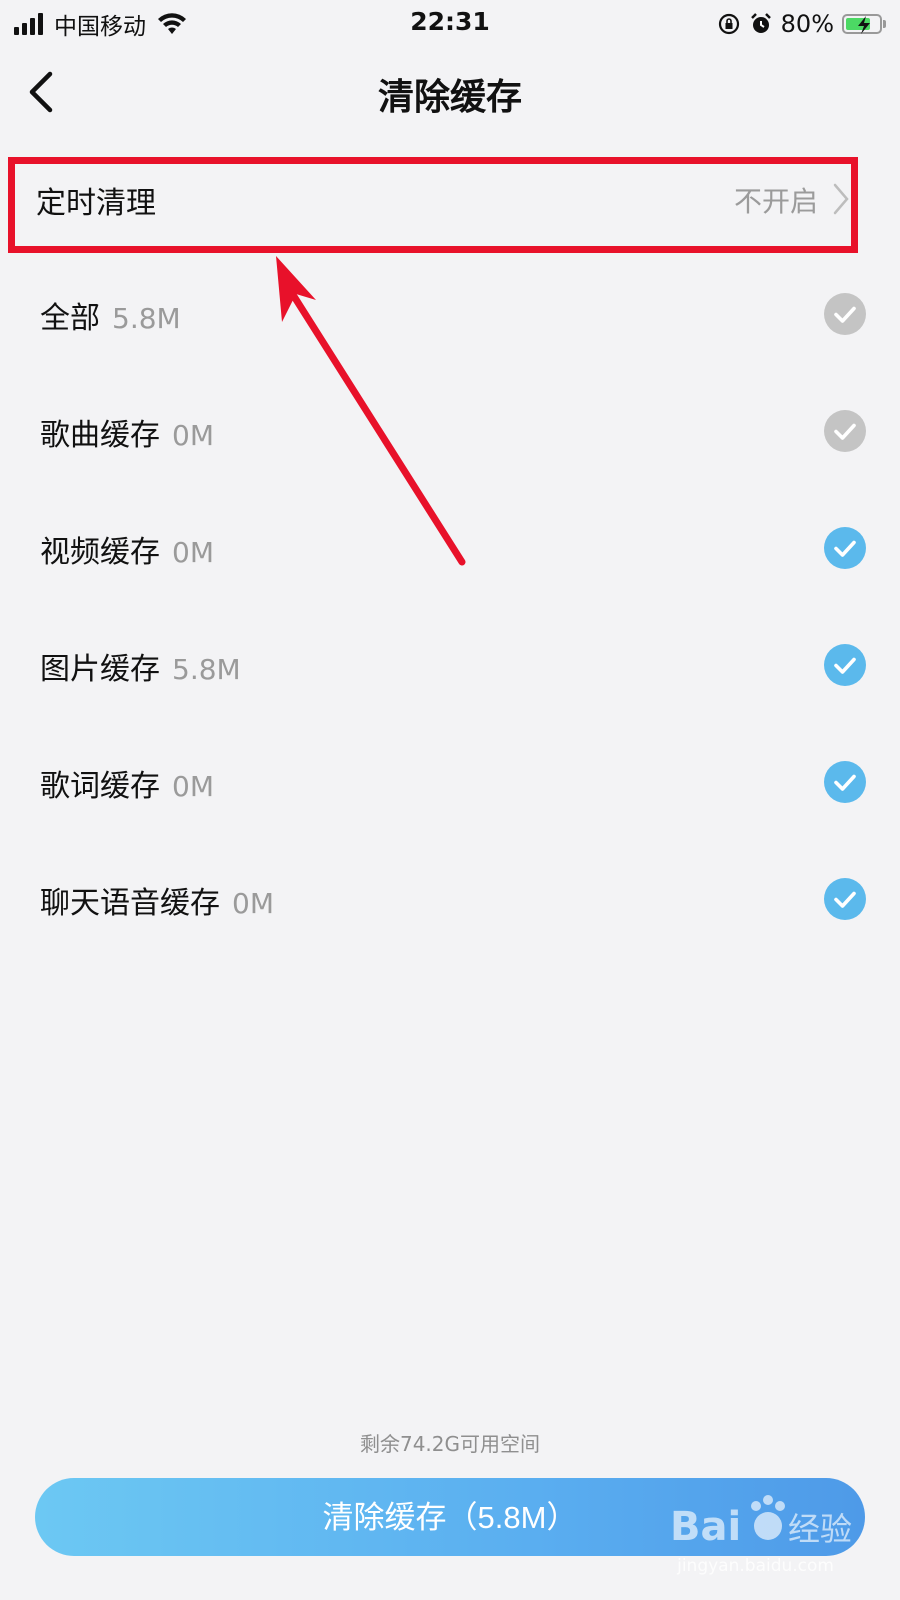  Describe the element at coordinates (450, 313) in the screenshot. I see `cache-item: 全部 5.8M` at that location.